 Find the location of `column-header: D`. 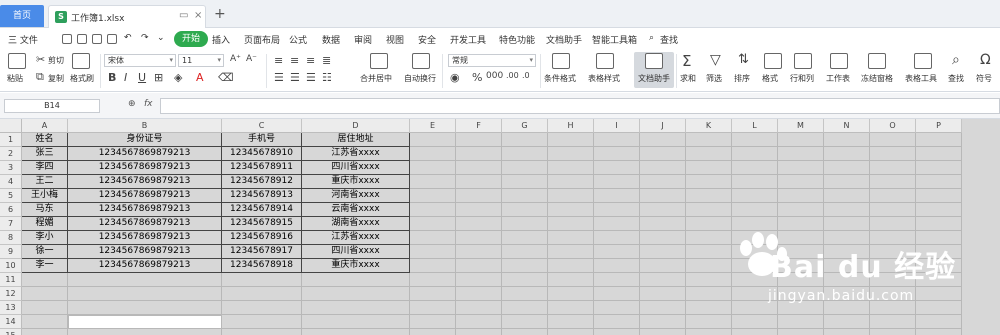

column-header: D is located at coordinates (356, 126).